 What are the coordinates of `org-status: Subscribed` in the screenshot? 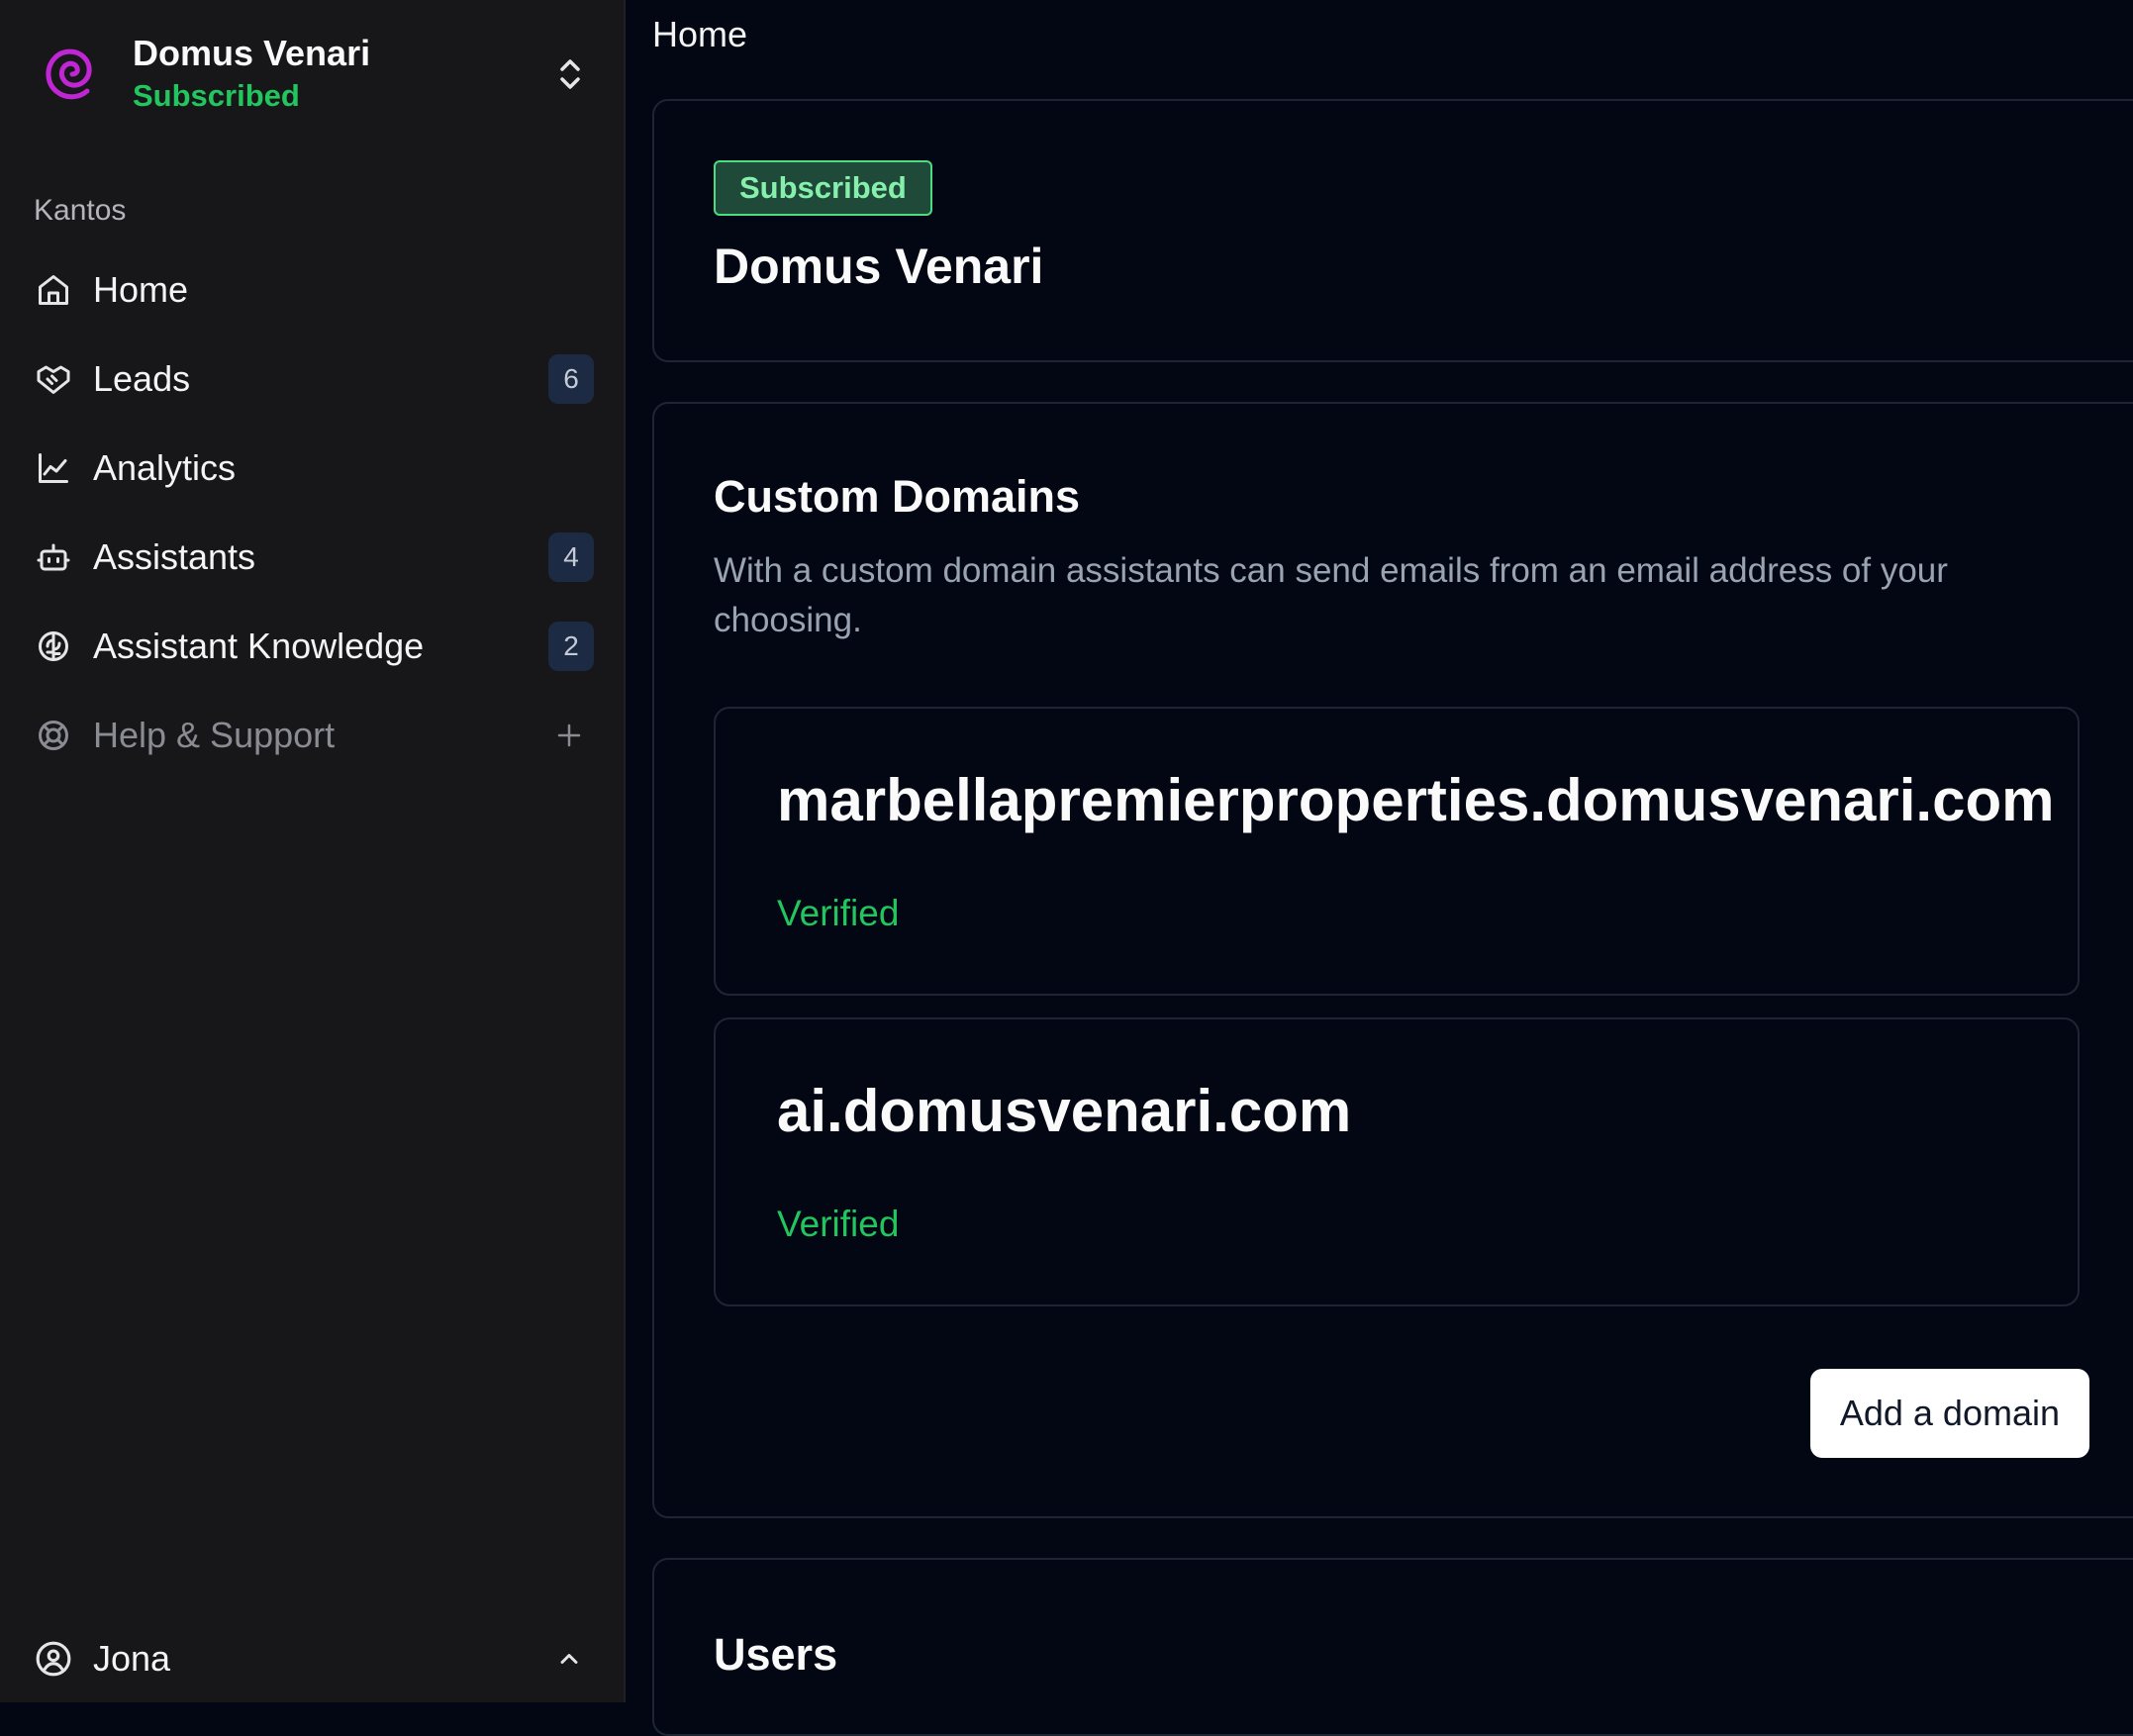 It's located at (216, 95).